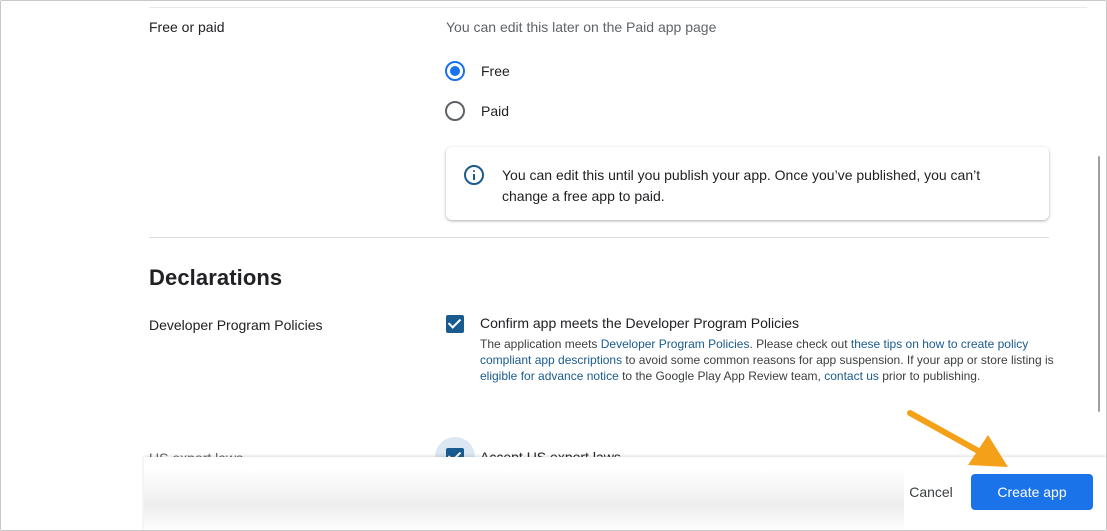 This screenshot has width=1107, height=531. I want to click on policy-desc-text-1: The application meets, so click(540, 344).